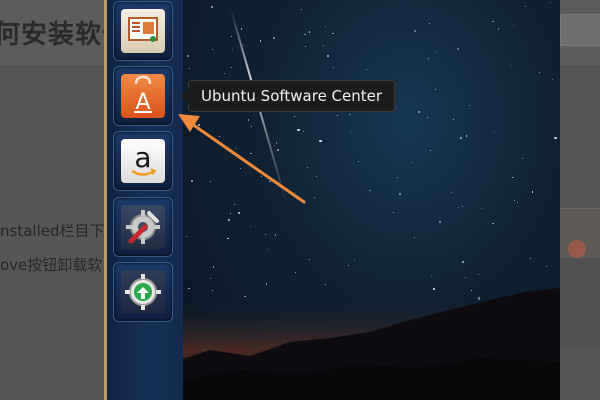 Image resolution: width=600 pixels, height=400 pixels. Describe the element at coordinates (577, 249) in the screenshot. I see `article-side-accent` at that location.